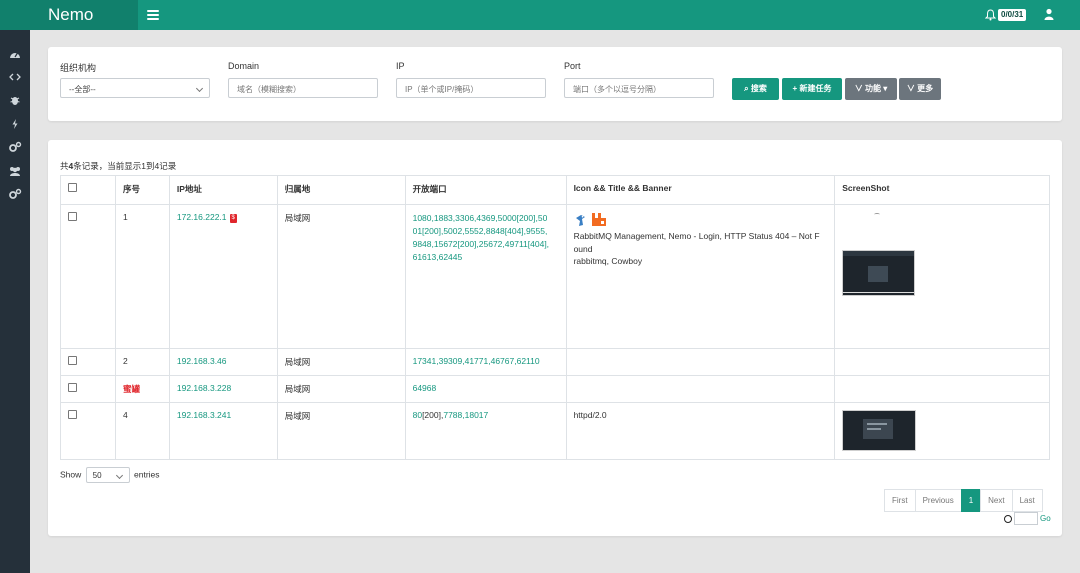 This screenshot has width=1080, height=573. I want to click on banner-info: rabbitmq, Cowboy, so click(608, 261).